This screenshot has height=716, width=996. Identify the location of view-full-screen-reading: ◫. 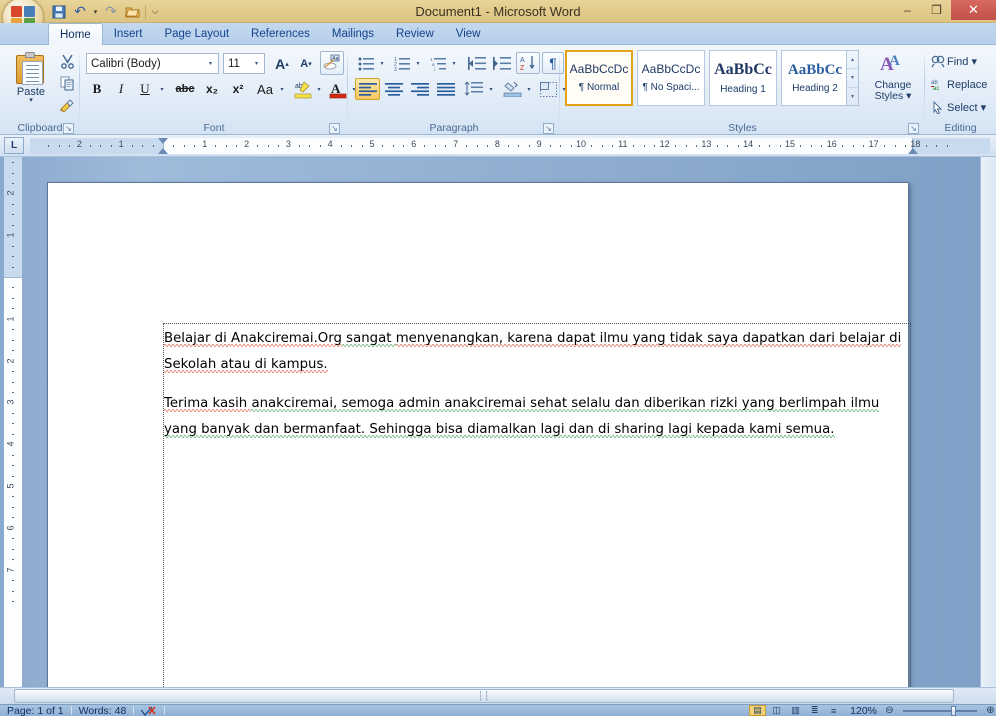
(776, 710).